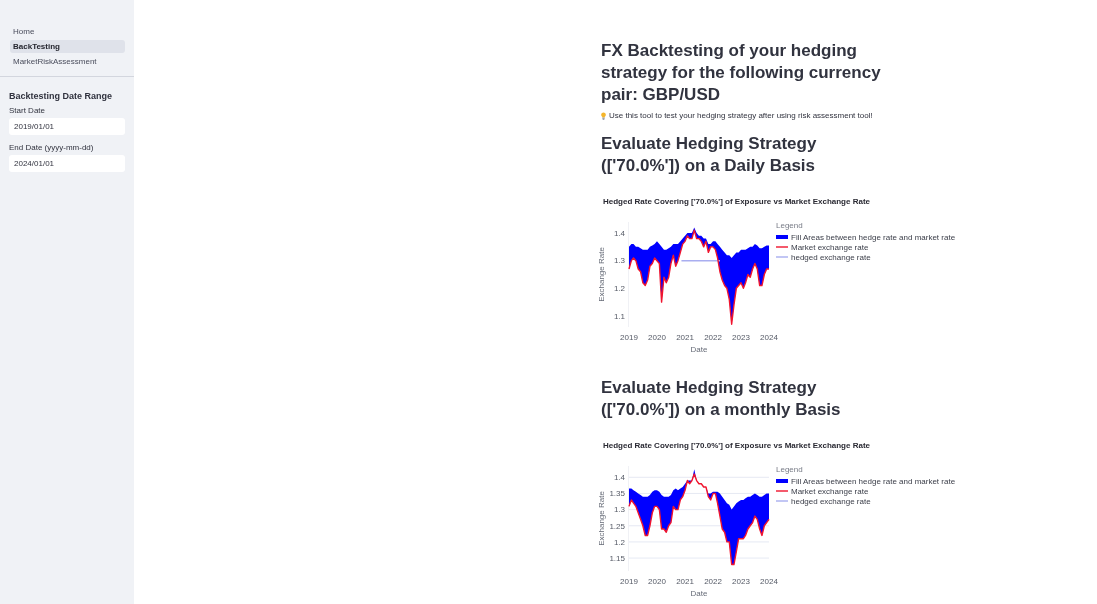 The image size is (1097, 604). What do you see at coordinates (741, 73) in the screenshot?
I see `page-title: FX Backtesting of your hedging strategy for the following currency pair: GBP/USD` at bounding box center [741, 73].